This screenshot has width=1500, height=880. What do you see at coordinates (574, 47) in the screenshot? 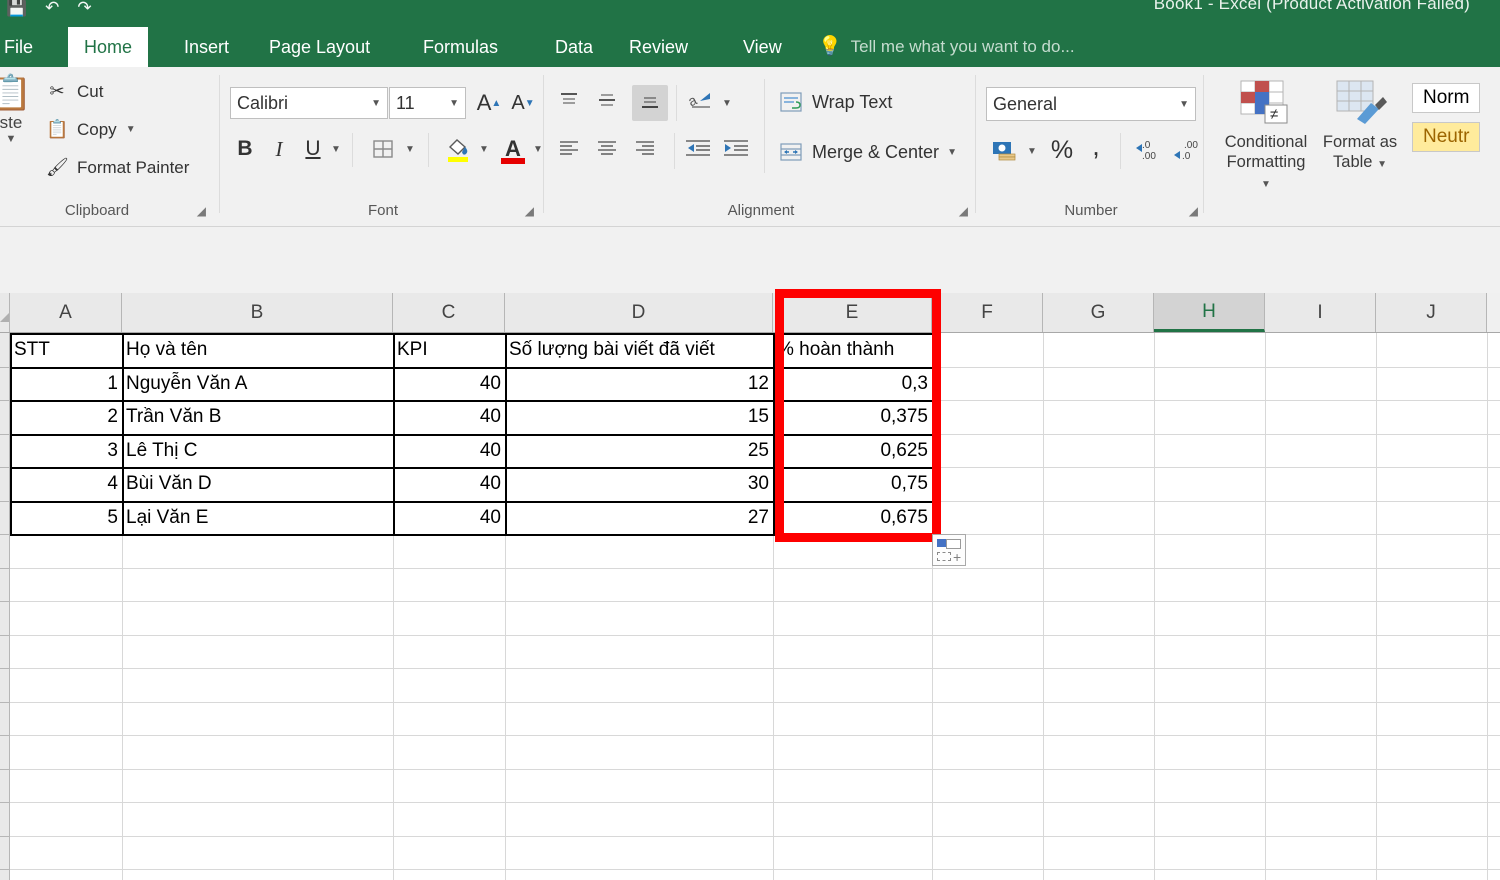
I see `tab-data: Data` at bounding box center [574, 47].